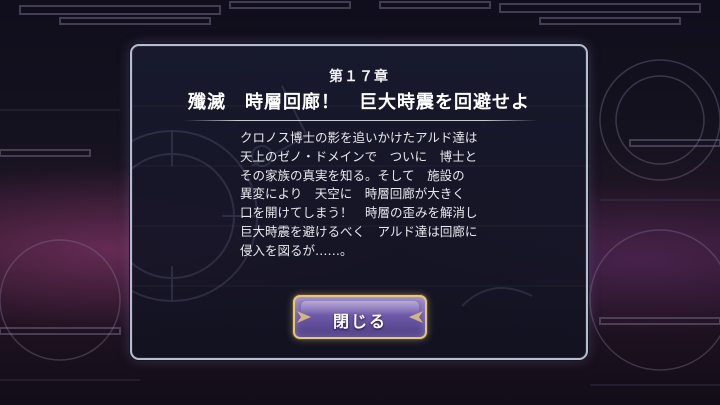  Describe the element at coordinates (352, 194) in the screenshot. I see `synopsis-line: 異変により 天空に 時層回廊が大きく` at that location.